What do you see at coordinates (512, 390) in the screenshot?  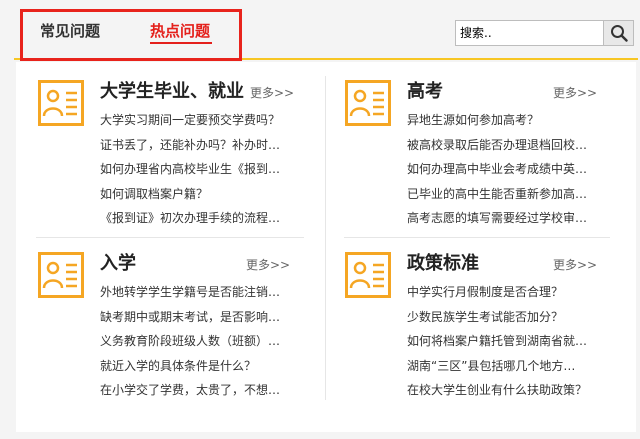 I see `question-link: 在校大学生创业有什么扶助政策？` at bounding box center [512, 390].